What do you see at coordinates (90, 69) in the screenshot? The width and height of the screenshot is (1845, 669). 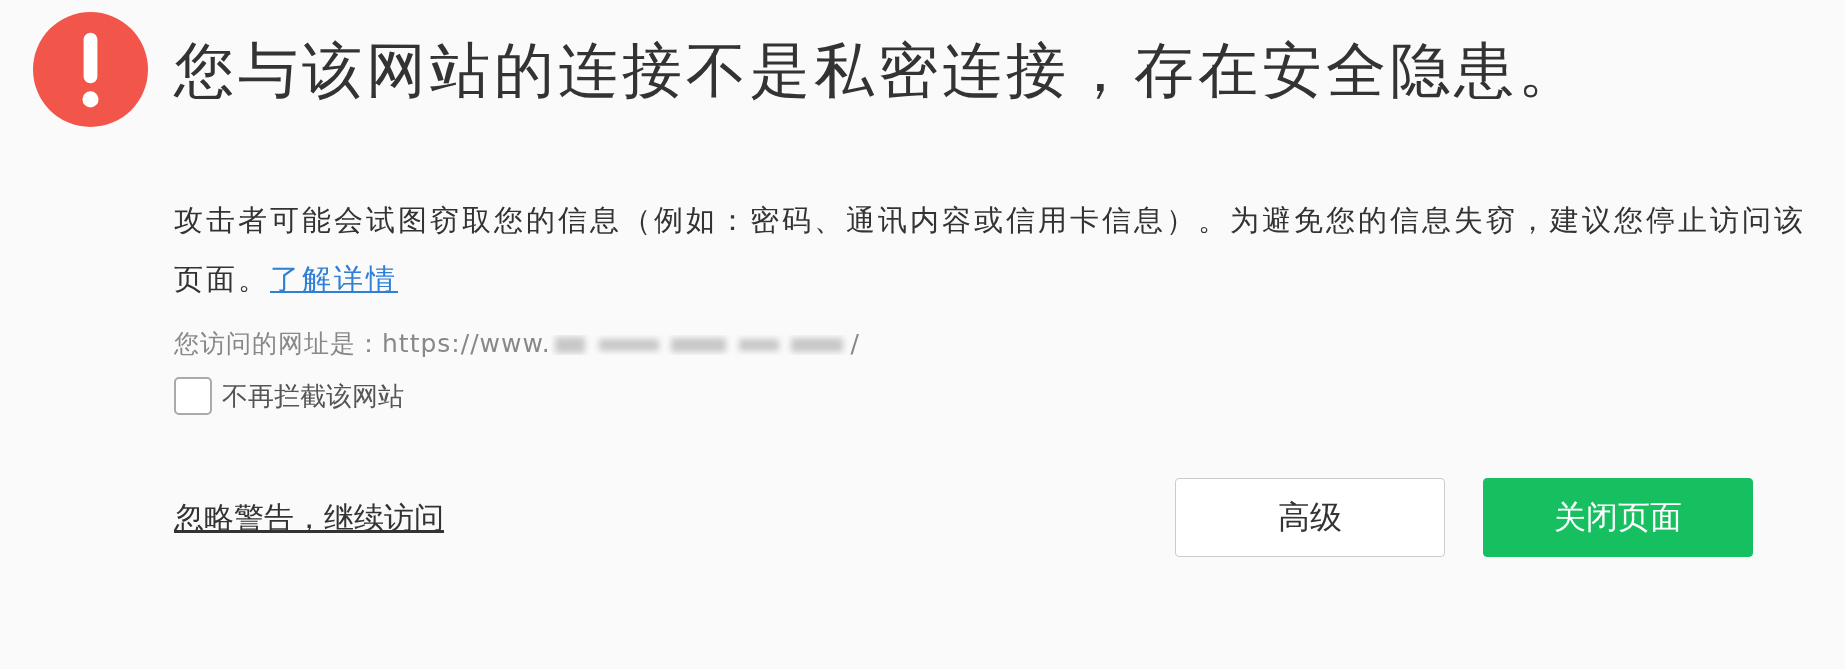 I see `warning-icon` at bounding box center [90, 69].